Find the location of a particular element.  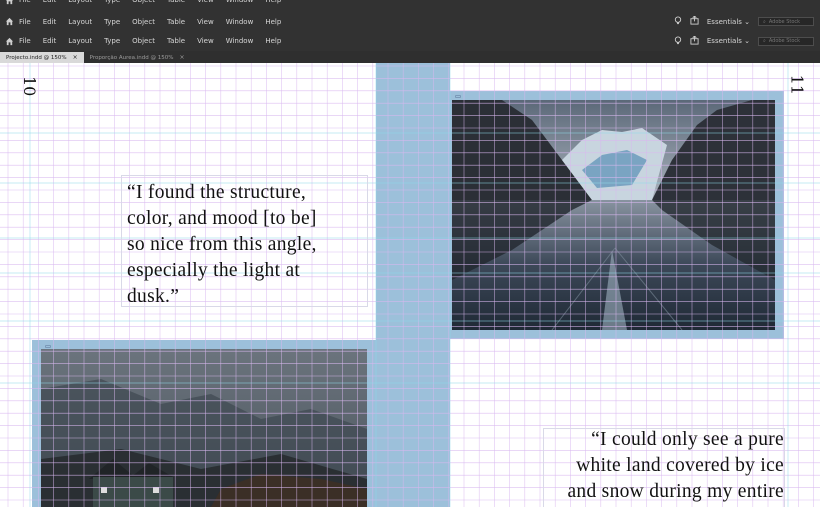

tab-projecto: Projecto.indd @ 150% × is located at coordinates (42, 57).